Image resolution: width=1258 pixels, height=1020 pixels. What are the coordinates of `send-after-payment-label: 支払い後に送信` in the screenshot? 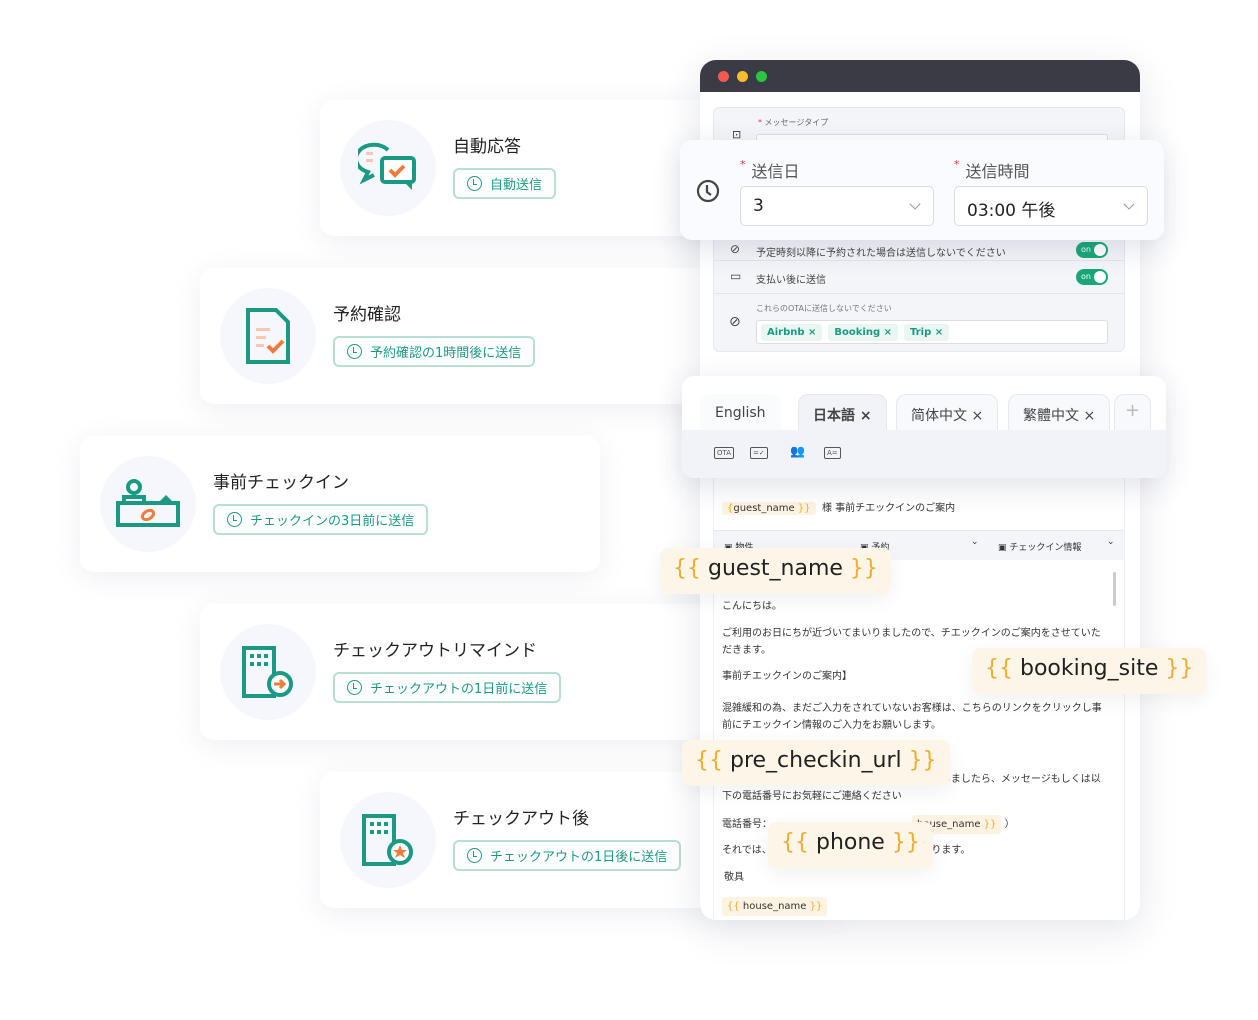 It's located at (791, 280).